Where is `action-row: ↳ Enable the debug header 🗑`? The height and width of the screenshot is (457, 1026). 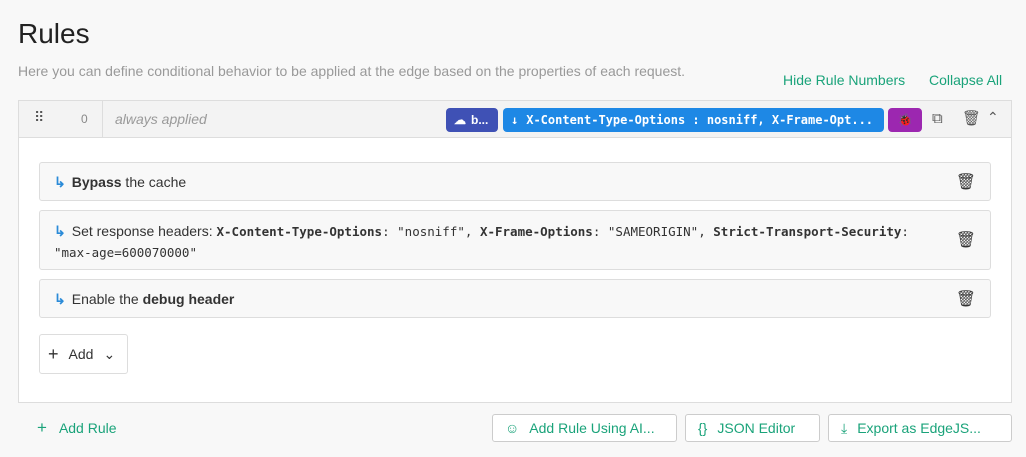 action-row: ↳ Enable the debug header 🗑 is located at coordinates (515, 298).